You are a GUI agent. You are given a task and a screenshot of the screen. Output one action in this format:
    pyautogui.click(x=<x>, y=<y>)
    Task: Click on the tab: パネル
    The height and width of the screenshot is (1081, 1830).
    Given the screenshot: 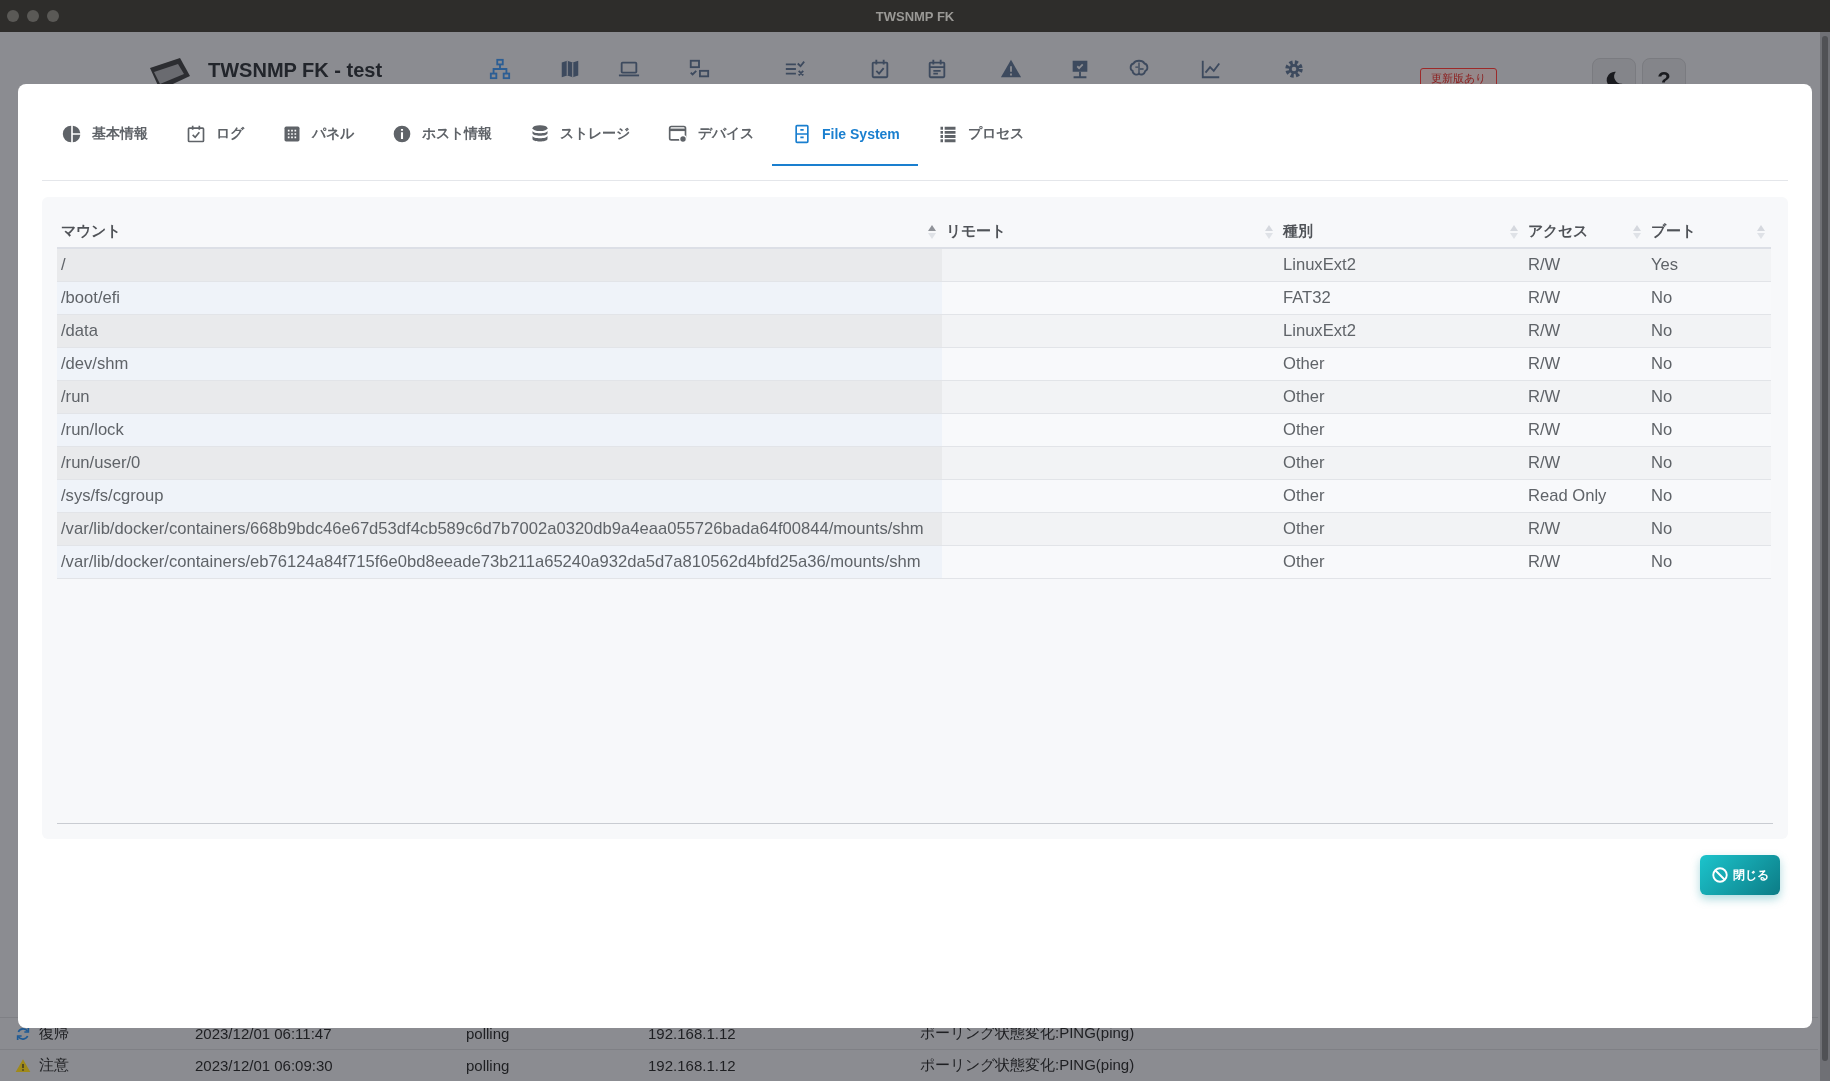 What is the action you would take?
    pyautogui.click(x=317, y=135)
    